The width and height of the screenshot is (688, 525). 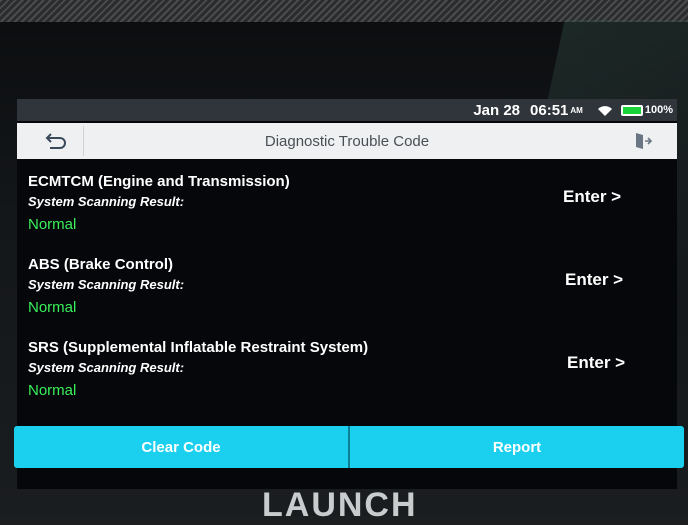 I want to click on wifi-icon, so click(x=605, y=110).